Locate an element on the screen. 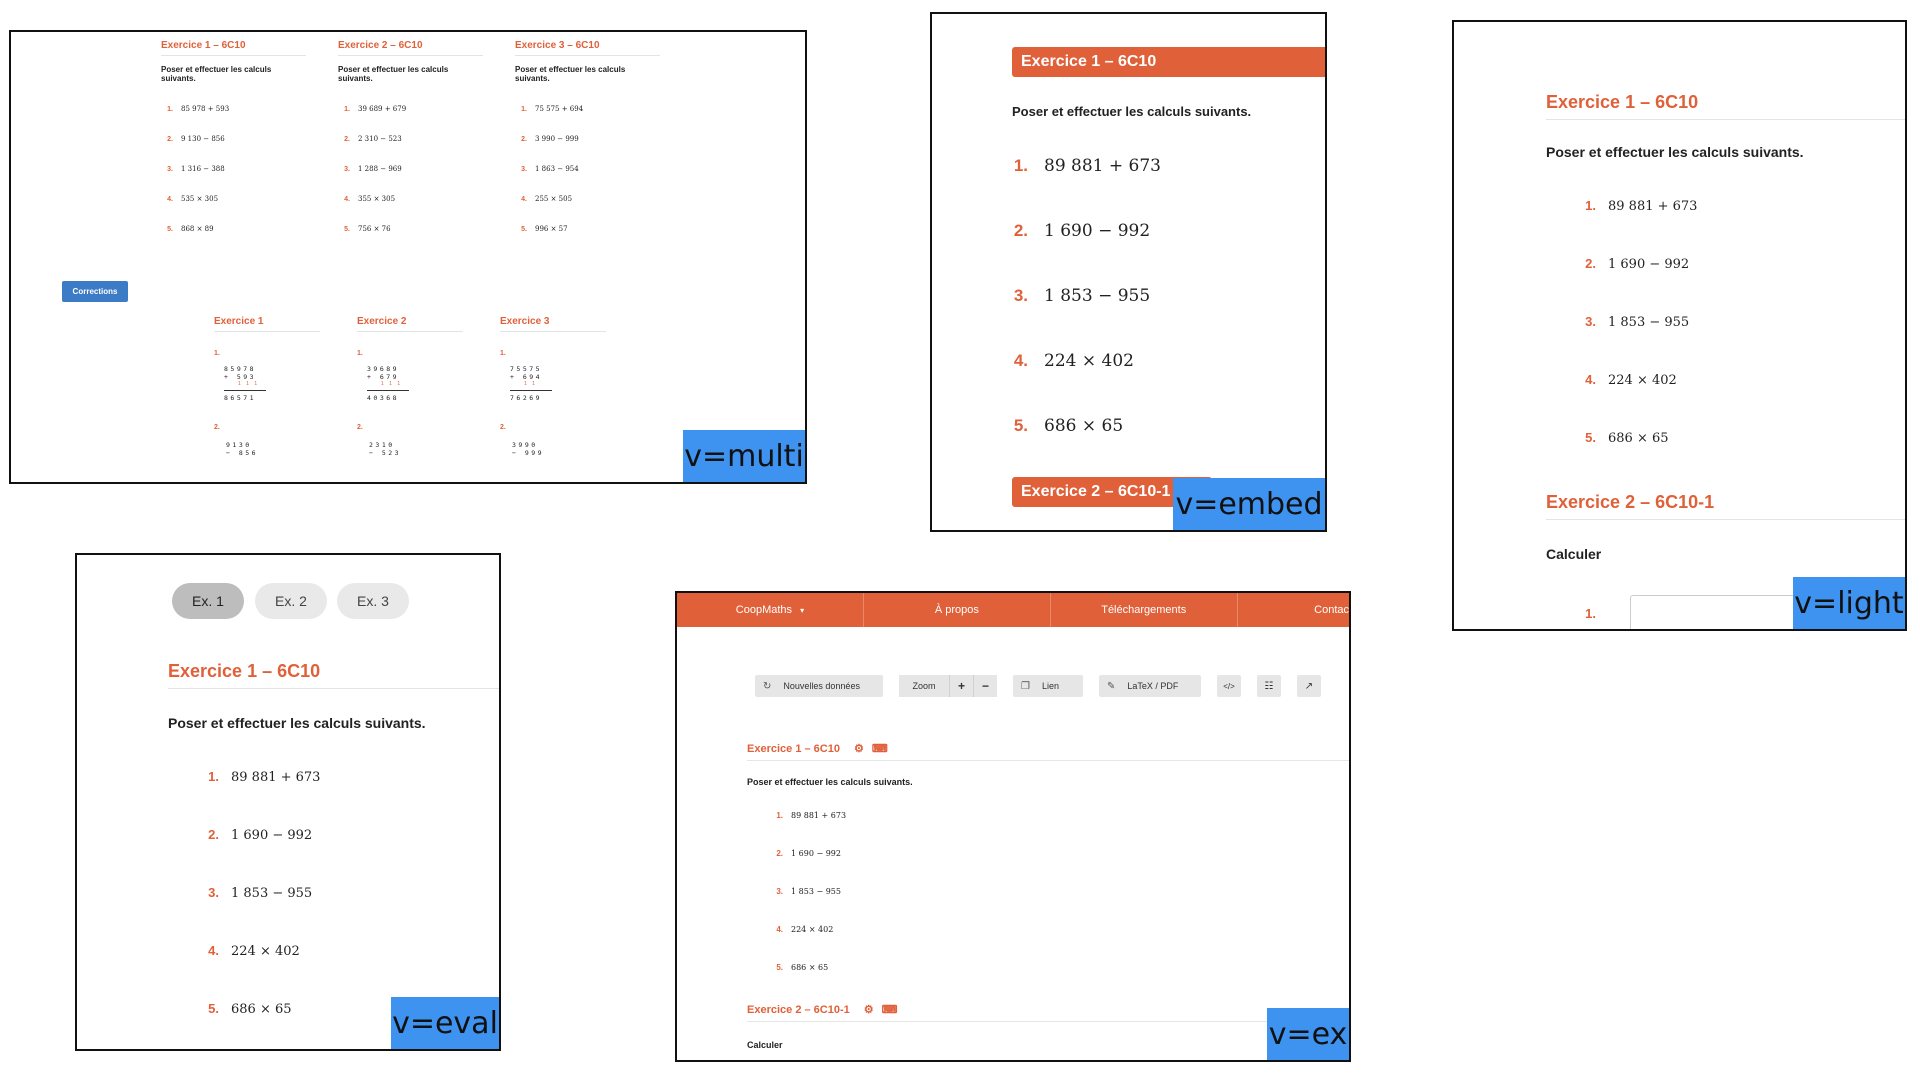 This screenshot has height=1080, width=1920. tab-ex-1: Ex. 1 is located at coordinates (208, 601).